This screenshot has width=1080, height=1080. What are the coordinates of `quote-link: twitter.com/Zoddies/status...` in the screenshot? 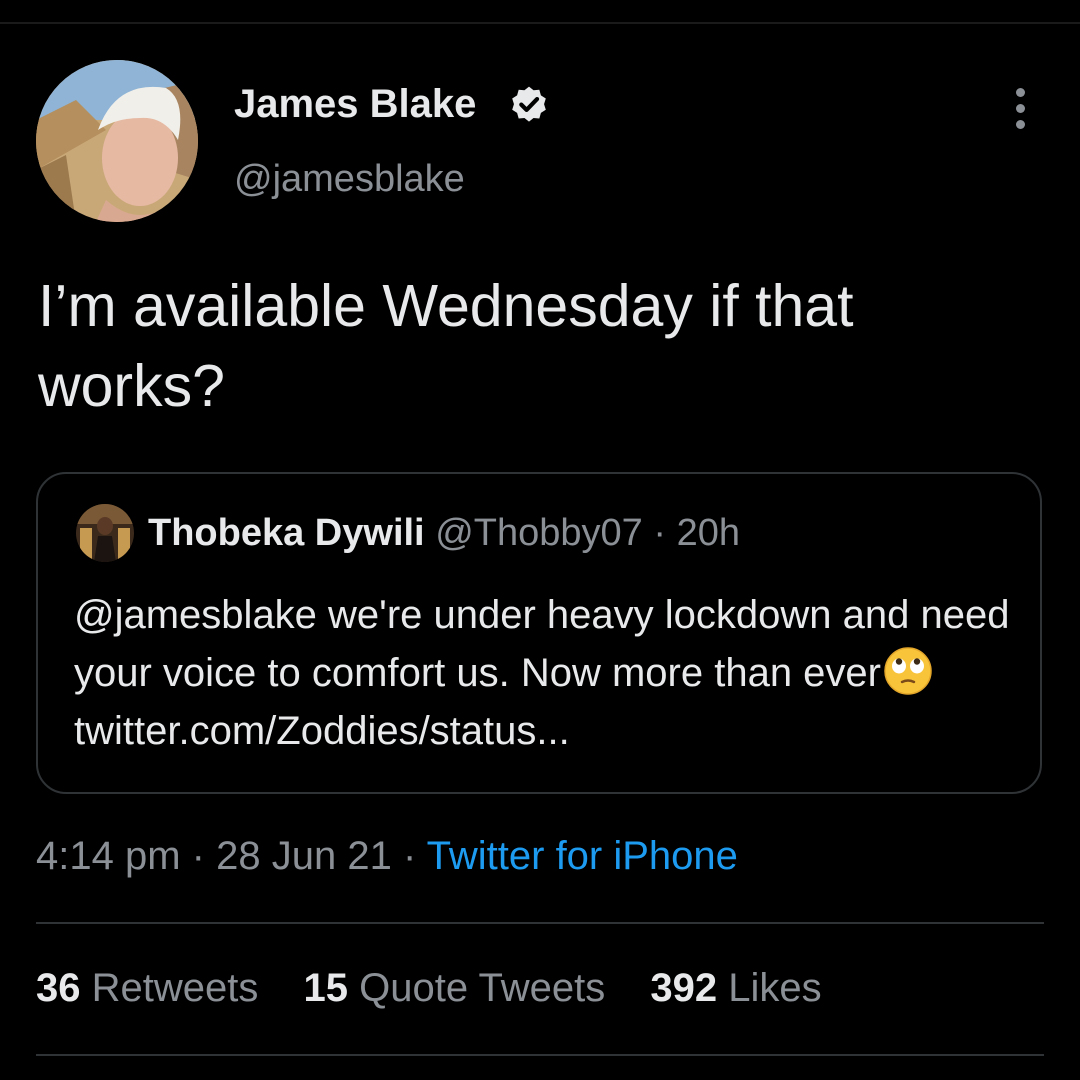 It's located at (322, 731).